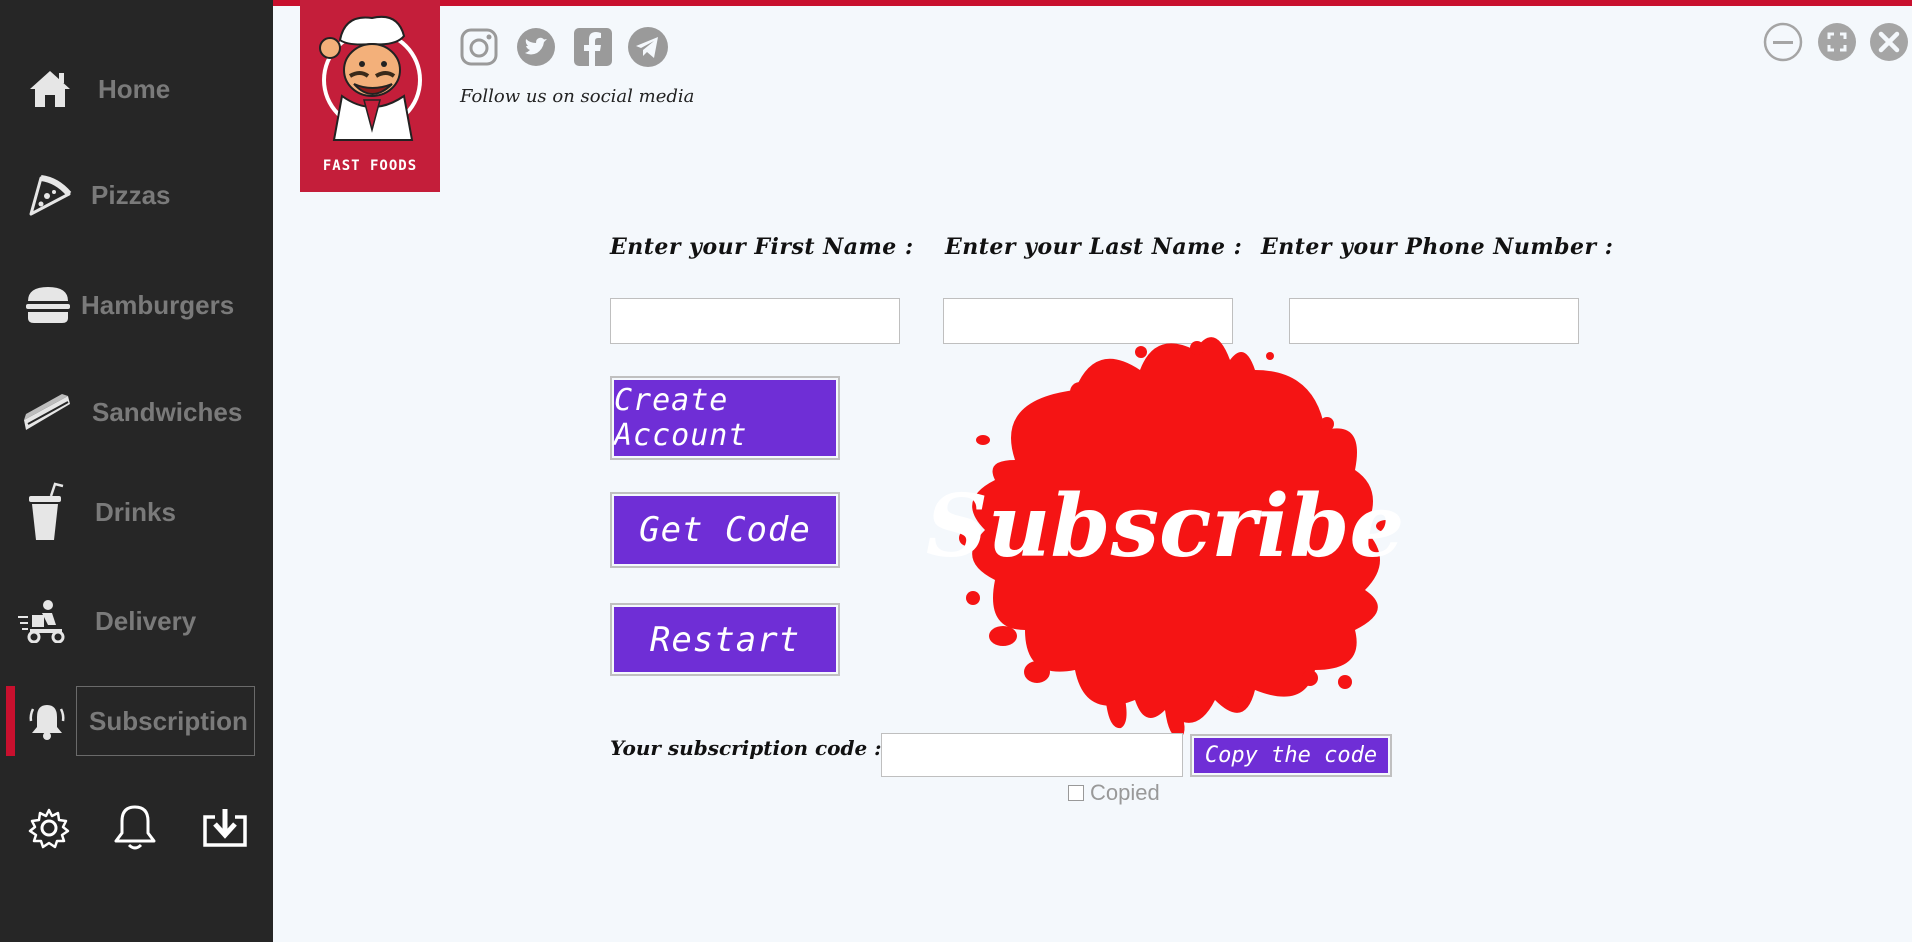 The width and height of the screenshot is (1912, 942). I want to click on sidebar-item-subscription: Subscription, so click(136, 721).